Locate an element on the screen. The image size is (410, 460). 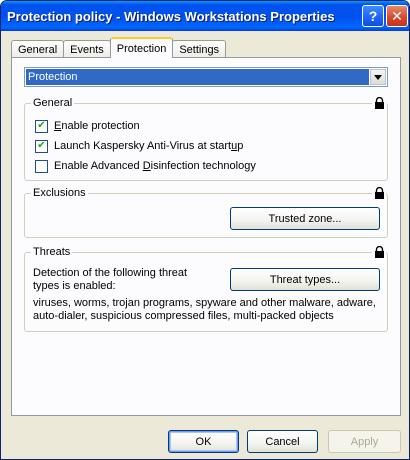
close-button: ✕ is located at coordinates (397, 16).